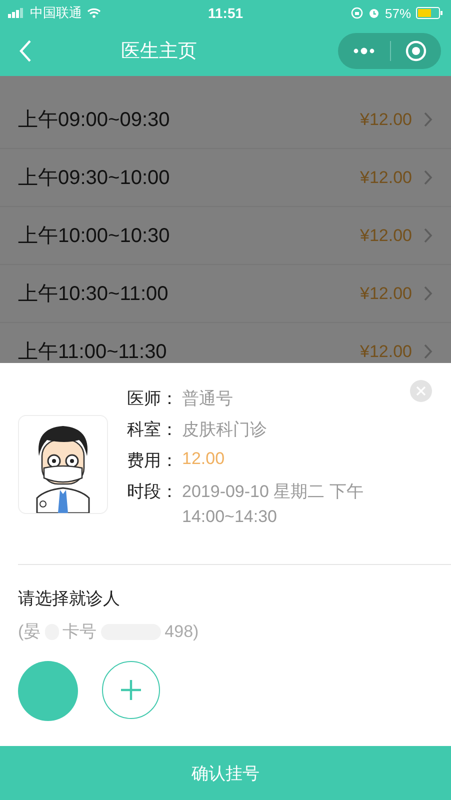 The image size is (451, 800). Describe the element at coordinates (374, 13) in the screenshot. I see `alarm-icon` at that location.